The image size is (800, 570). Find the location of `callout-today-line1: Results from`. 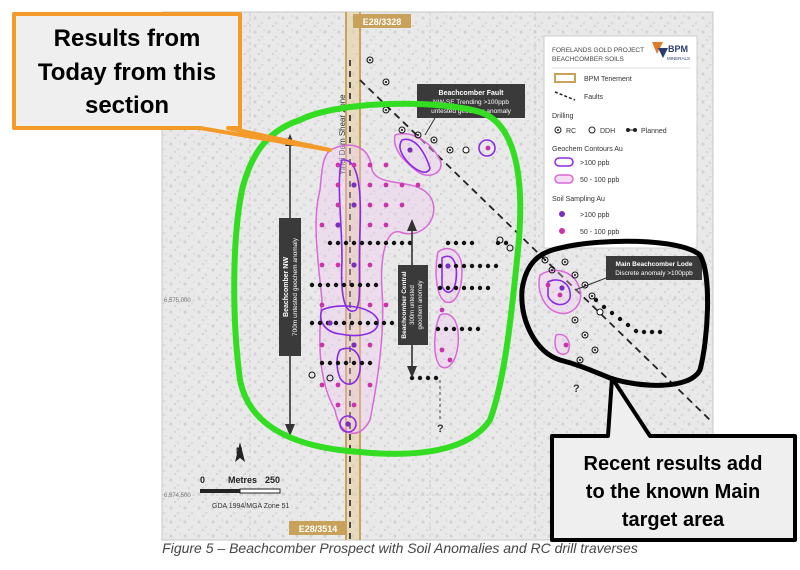

callout-today-line1: Results from is located at coordinates (127, 38).